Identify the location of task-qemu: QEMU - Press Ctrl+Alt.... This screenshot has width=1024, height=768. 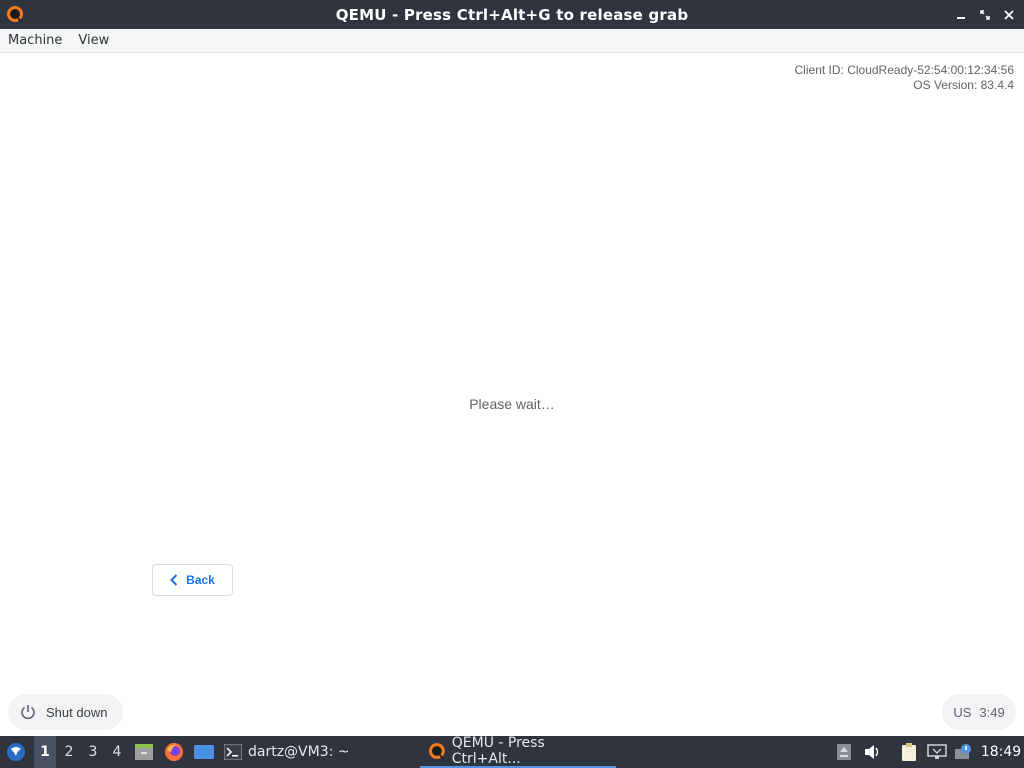
(518, 751).